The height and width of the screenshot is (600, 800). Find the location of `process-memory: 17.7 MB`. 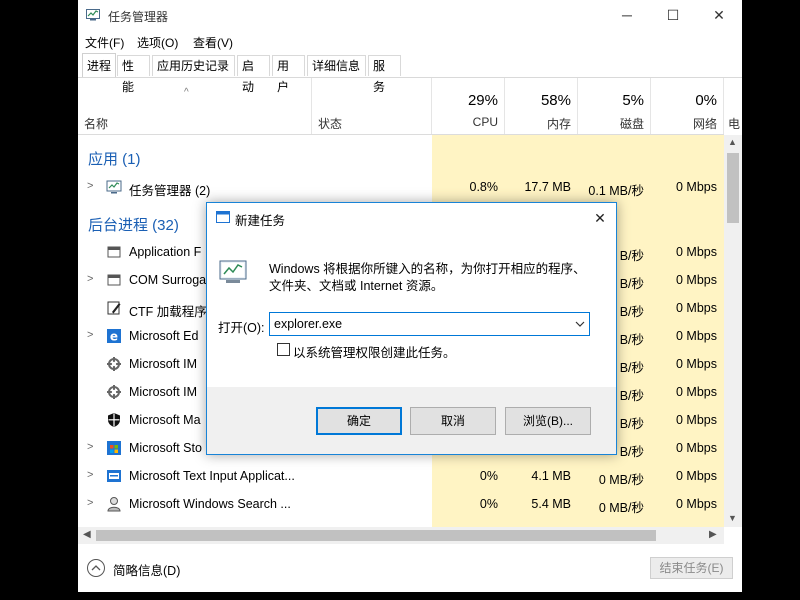

process-memory: 17.7 MB is located at coordinates (547, 187).